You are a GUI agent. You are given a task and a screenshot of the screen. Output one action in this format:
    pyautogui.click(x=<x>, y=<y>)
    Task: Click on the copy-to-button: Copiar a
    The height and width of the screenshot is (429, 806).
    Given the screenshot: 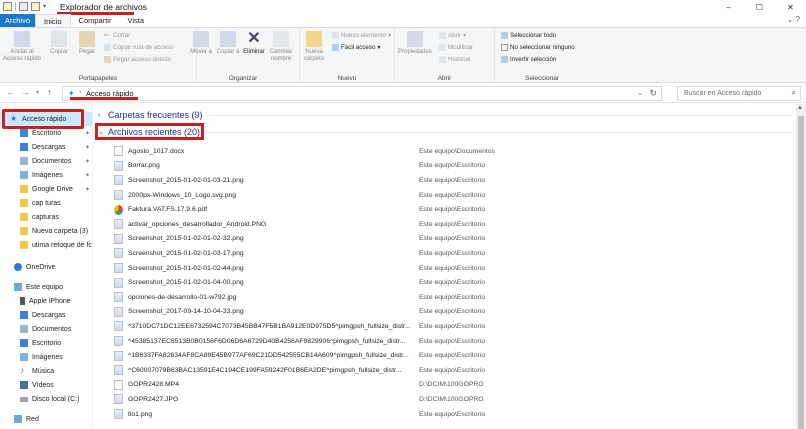 What is the action you would take?
    pyautogui.click(x=228, y=43)
    